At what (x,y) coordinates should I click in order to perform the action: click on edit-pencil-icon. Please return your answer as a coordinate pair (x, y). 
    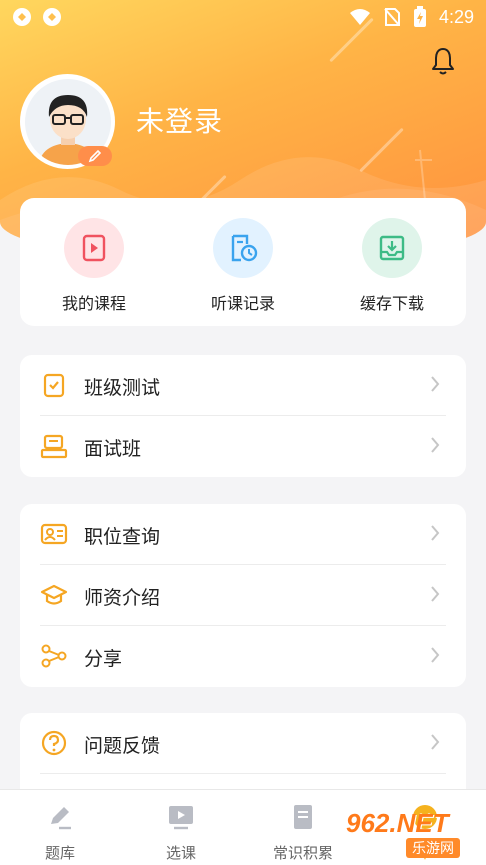
    Looking at the image, I should click on (95, 156).